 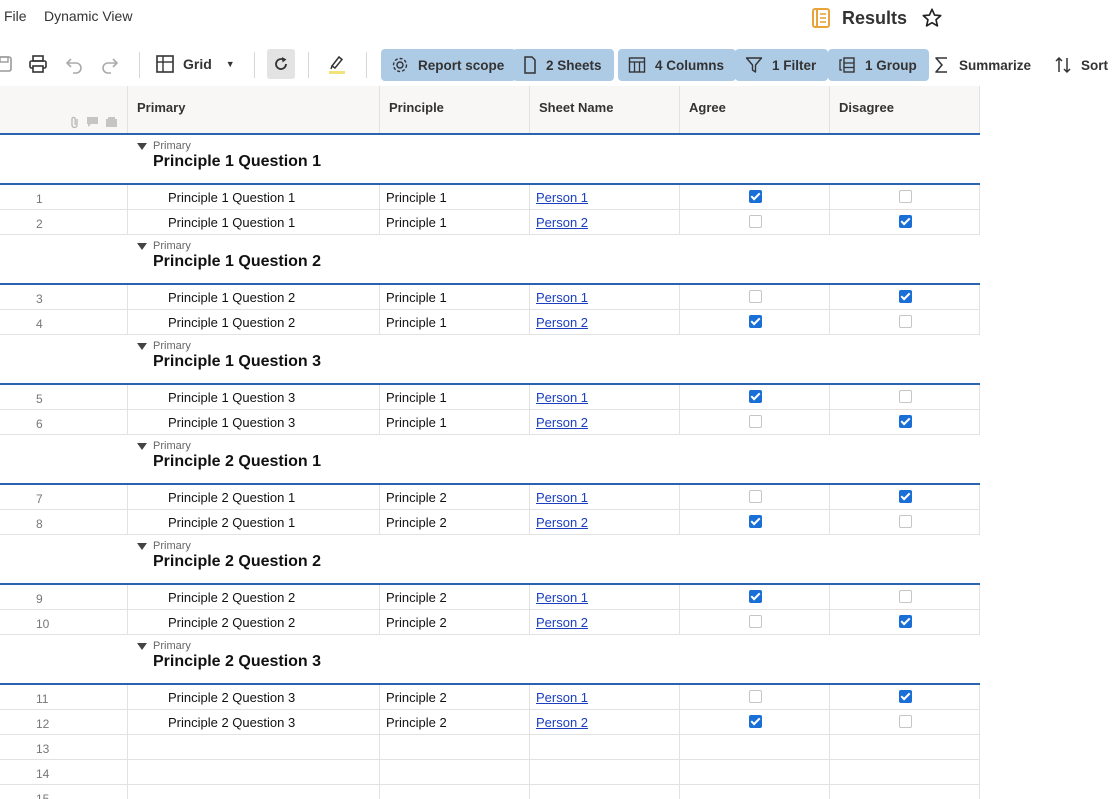 What do you see at coordinates (490, 792) in the screenshot?
I see `empty-row: 15` at bounding box center [490, 792].